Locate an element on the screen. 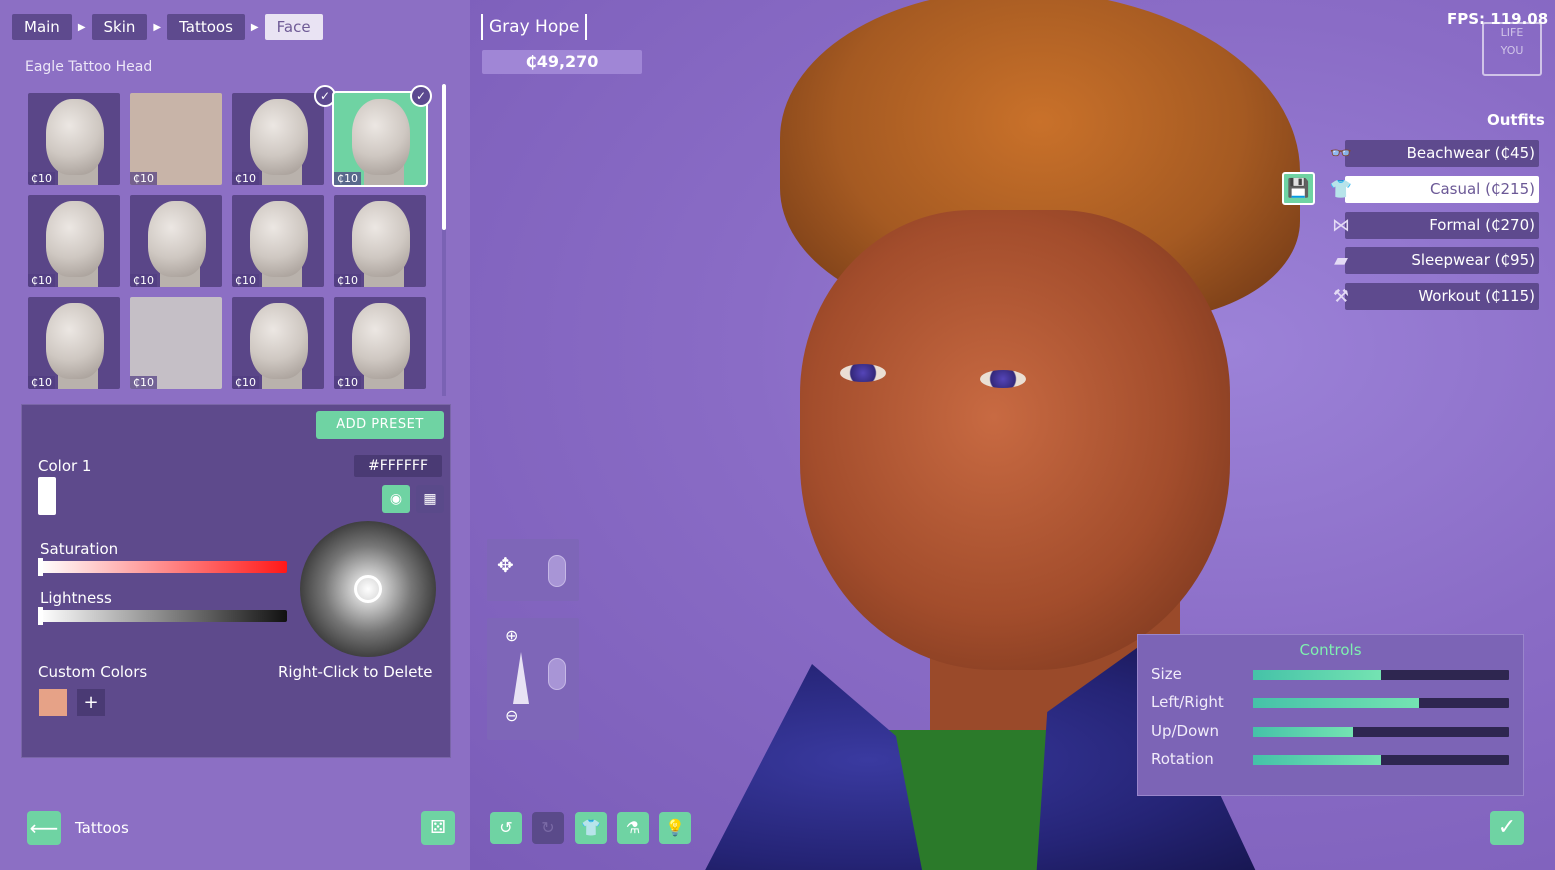 This screenshot has width=1555, height=870. zoom-slider is located at coordinates (521, 678).